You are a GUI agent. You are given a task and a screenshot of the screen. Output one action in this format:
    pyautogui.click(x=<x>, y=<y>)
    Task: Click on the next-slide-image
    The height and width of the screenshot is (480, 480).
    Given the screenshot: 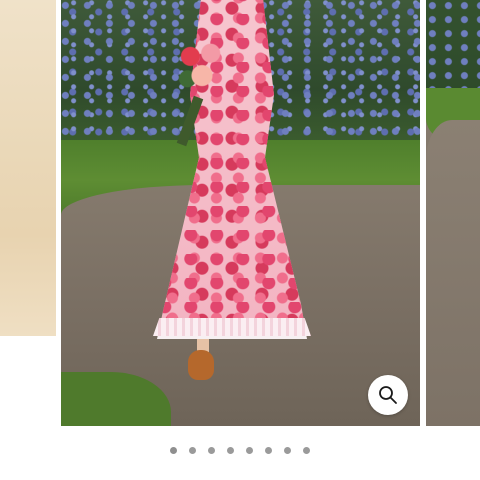 What is the action you would take?
    pyautogui.click(x=453, y=213)
    